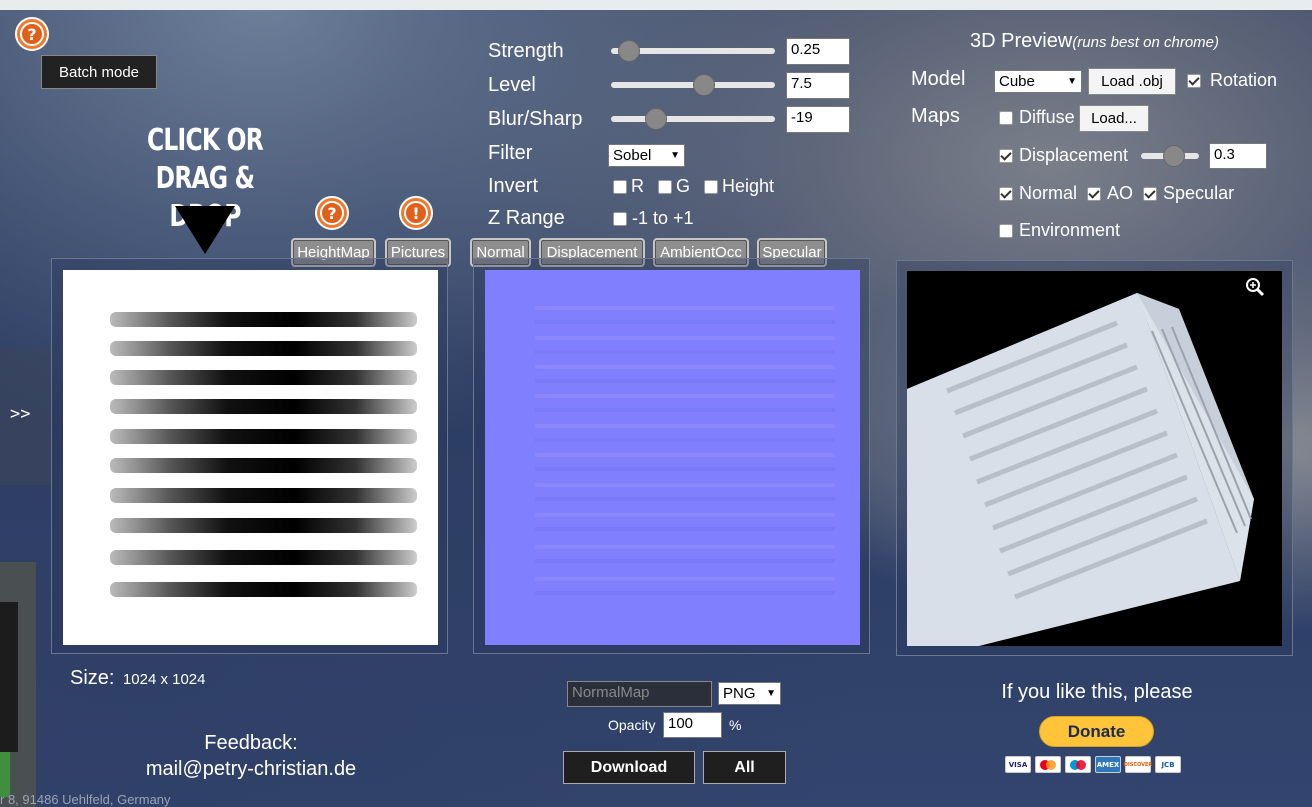 The height and width of the screenshot is (807, 1312). Describe the element at coordinates (1006, 230) in the screenshot. I see `environment-checkbox` at that location.